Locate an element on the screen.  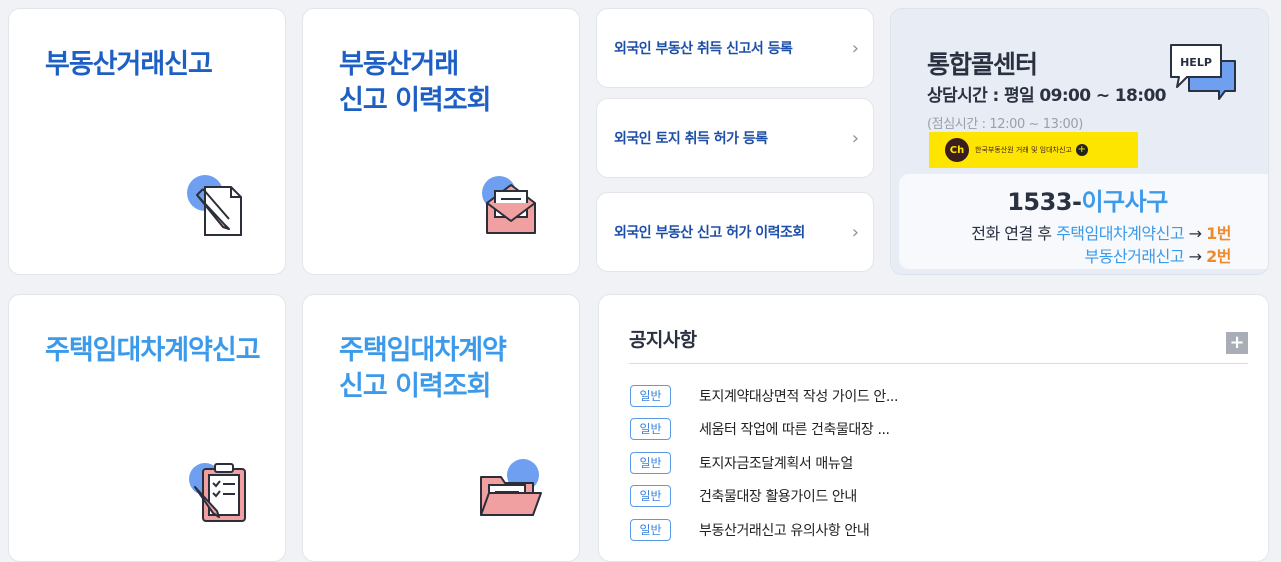
lease-report-tile: 주택임대차계약신고 is located at coordinates (147, 428).